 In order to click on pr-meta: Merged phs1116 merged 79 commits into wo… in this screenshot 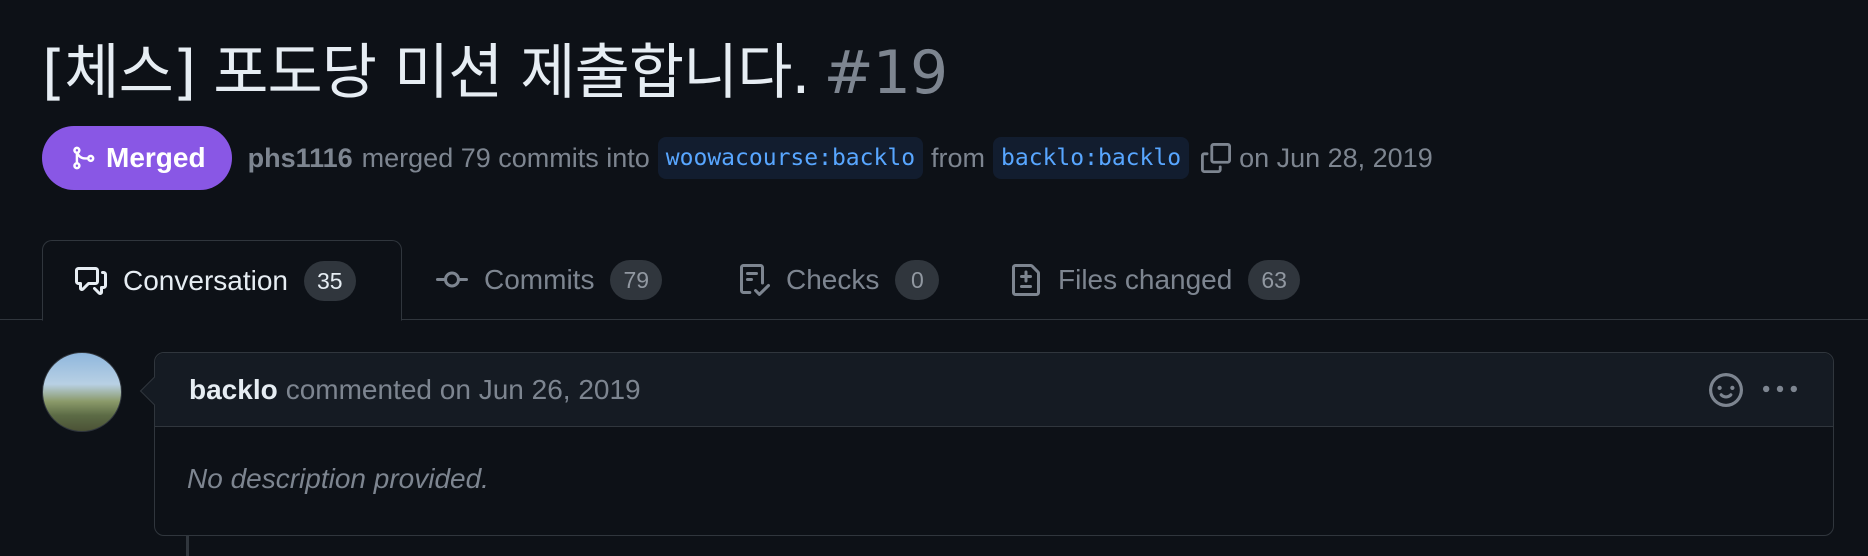, I will do `click(737, 158)`.